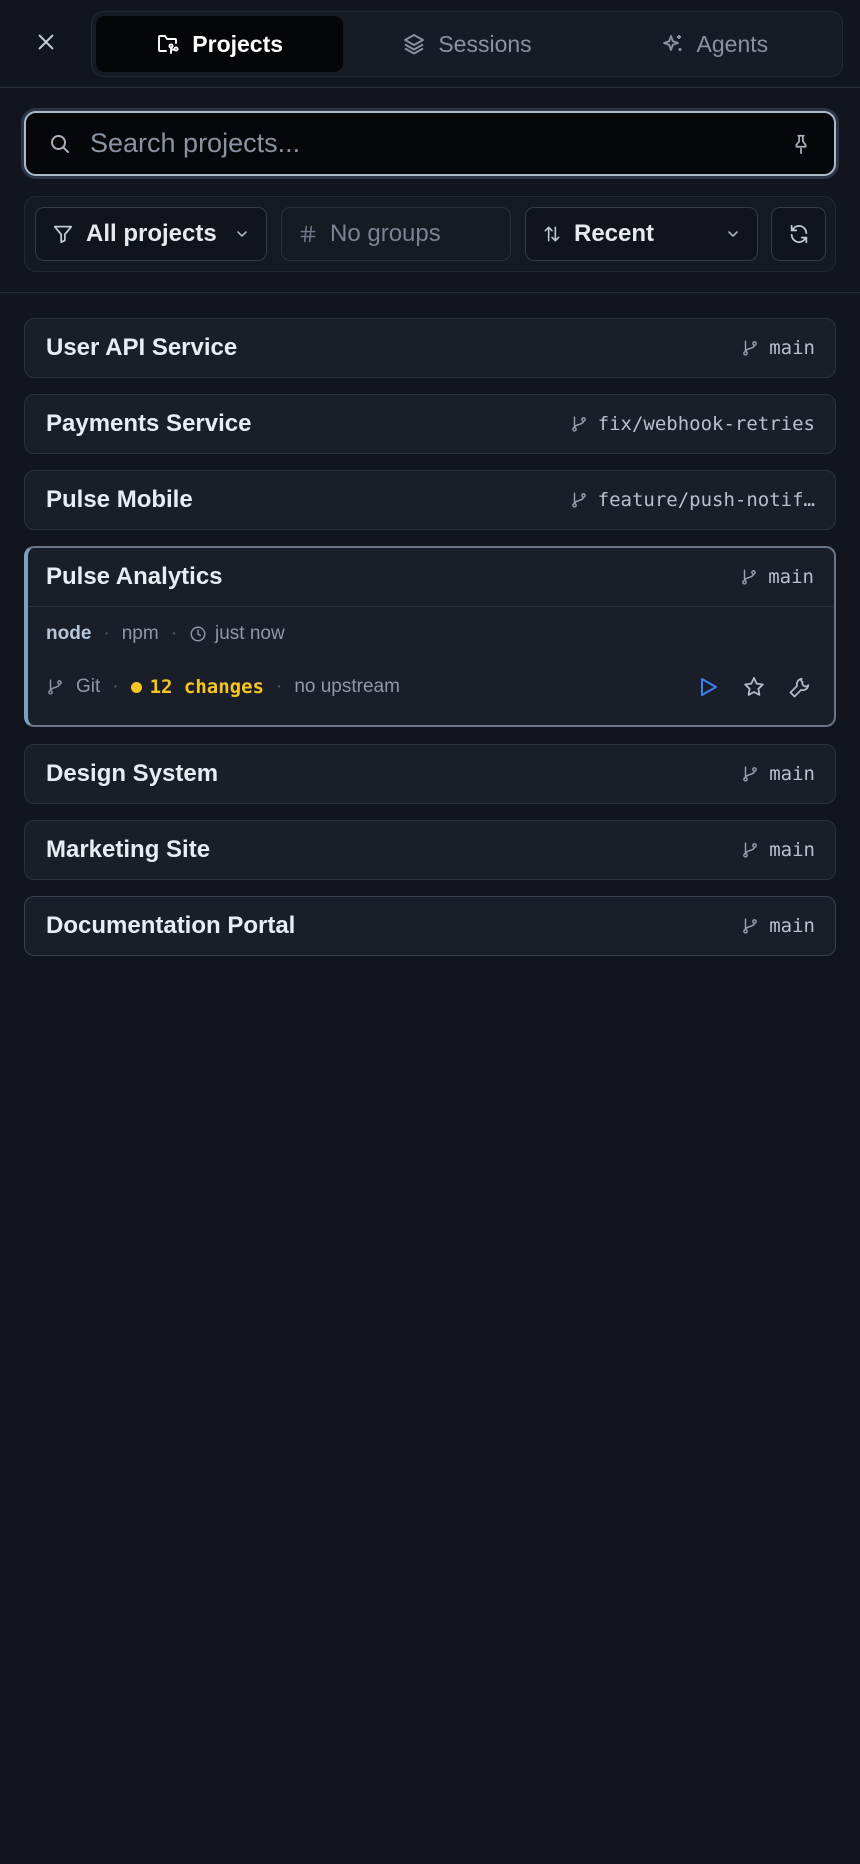 This screenshot has width=860, height=1864. What do you see at coordinates (119, 499) in the screenshot?
I see `project-name: Pulse Mobile` at bounding box center [119, 499].